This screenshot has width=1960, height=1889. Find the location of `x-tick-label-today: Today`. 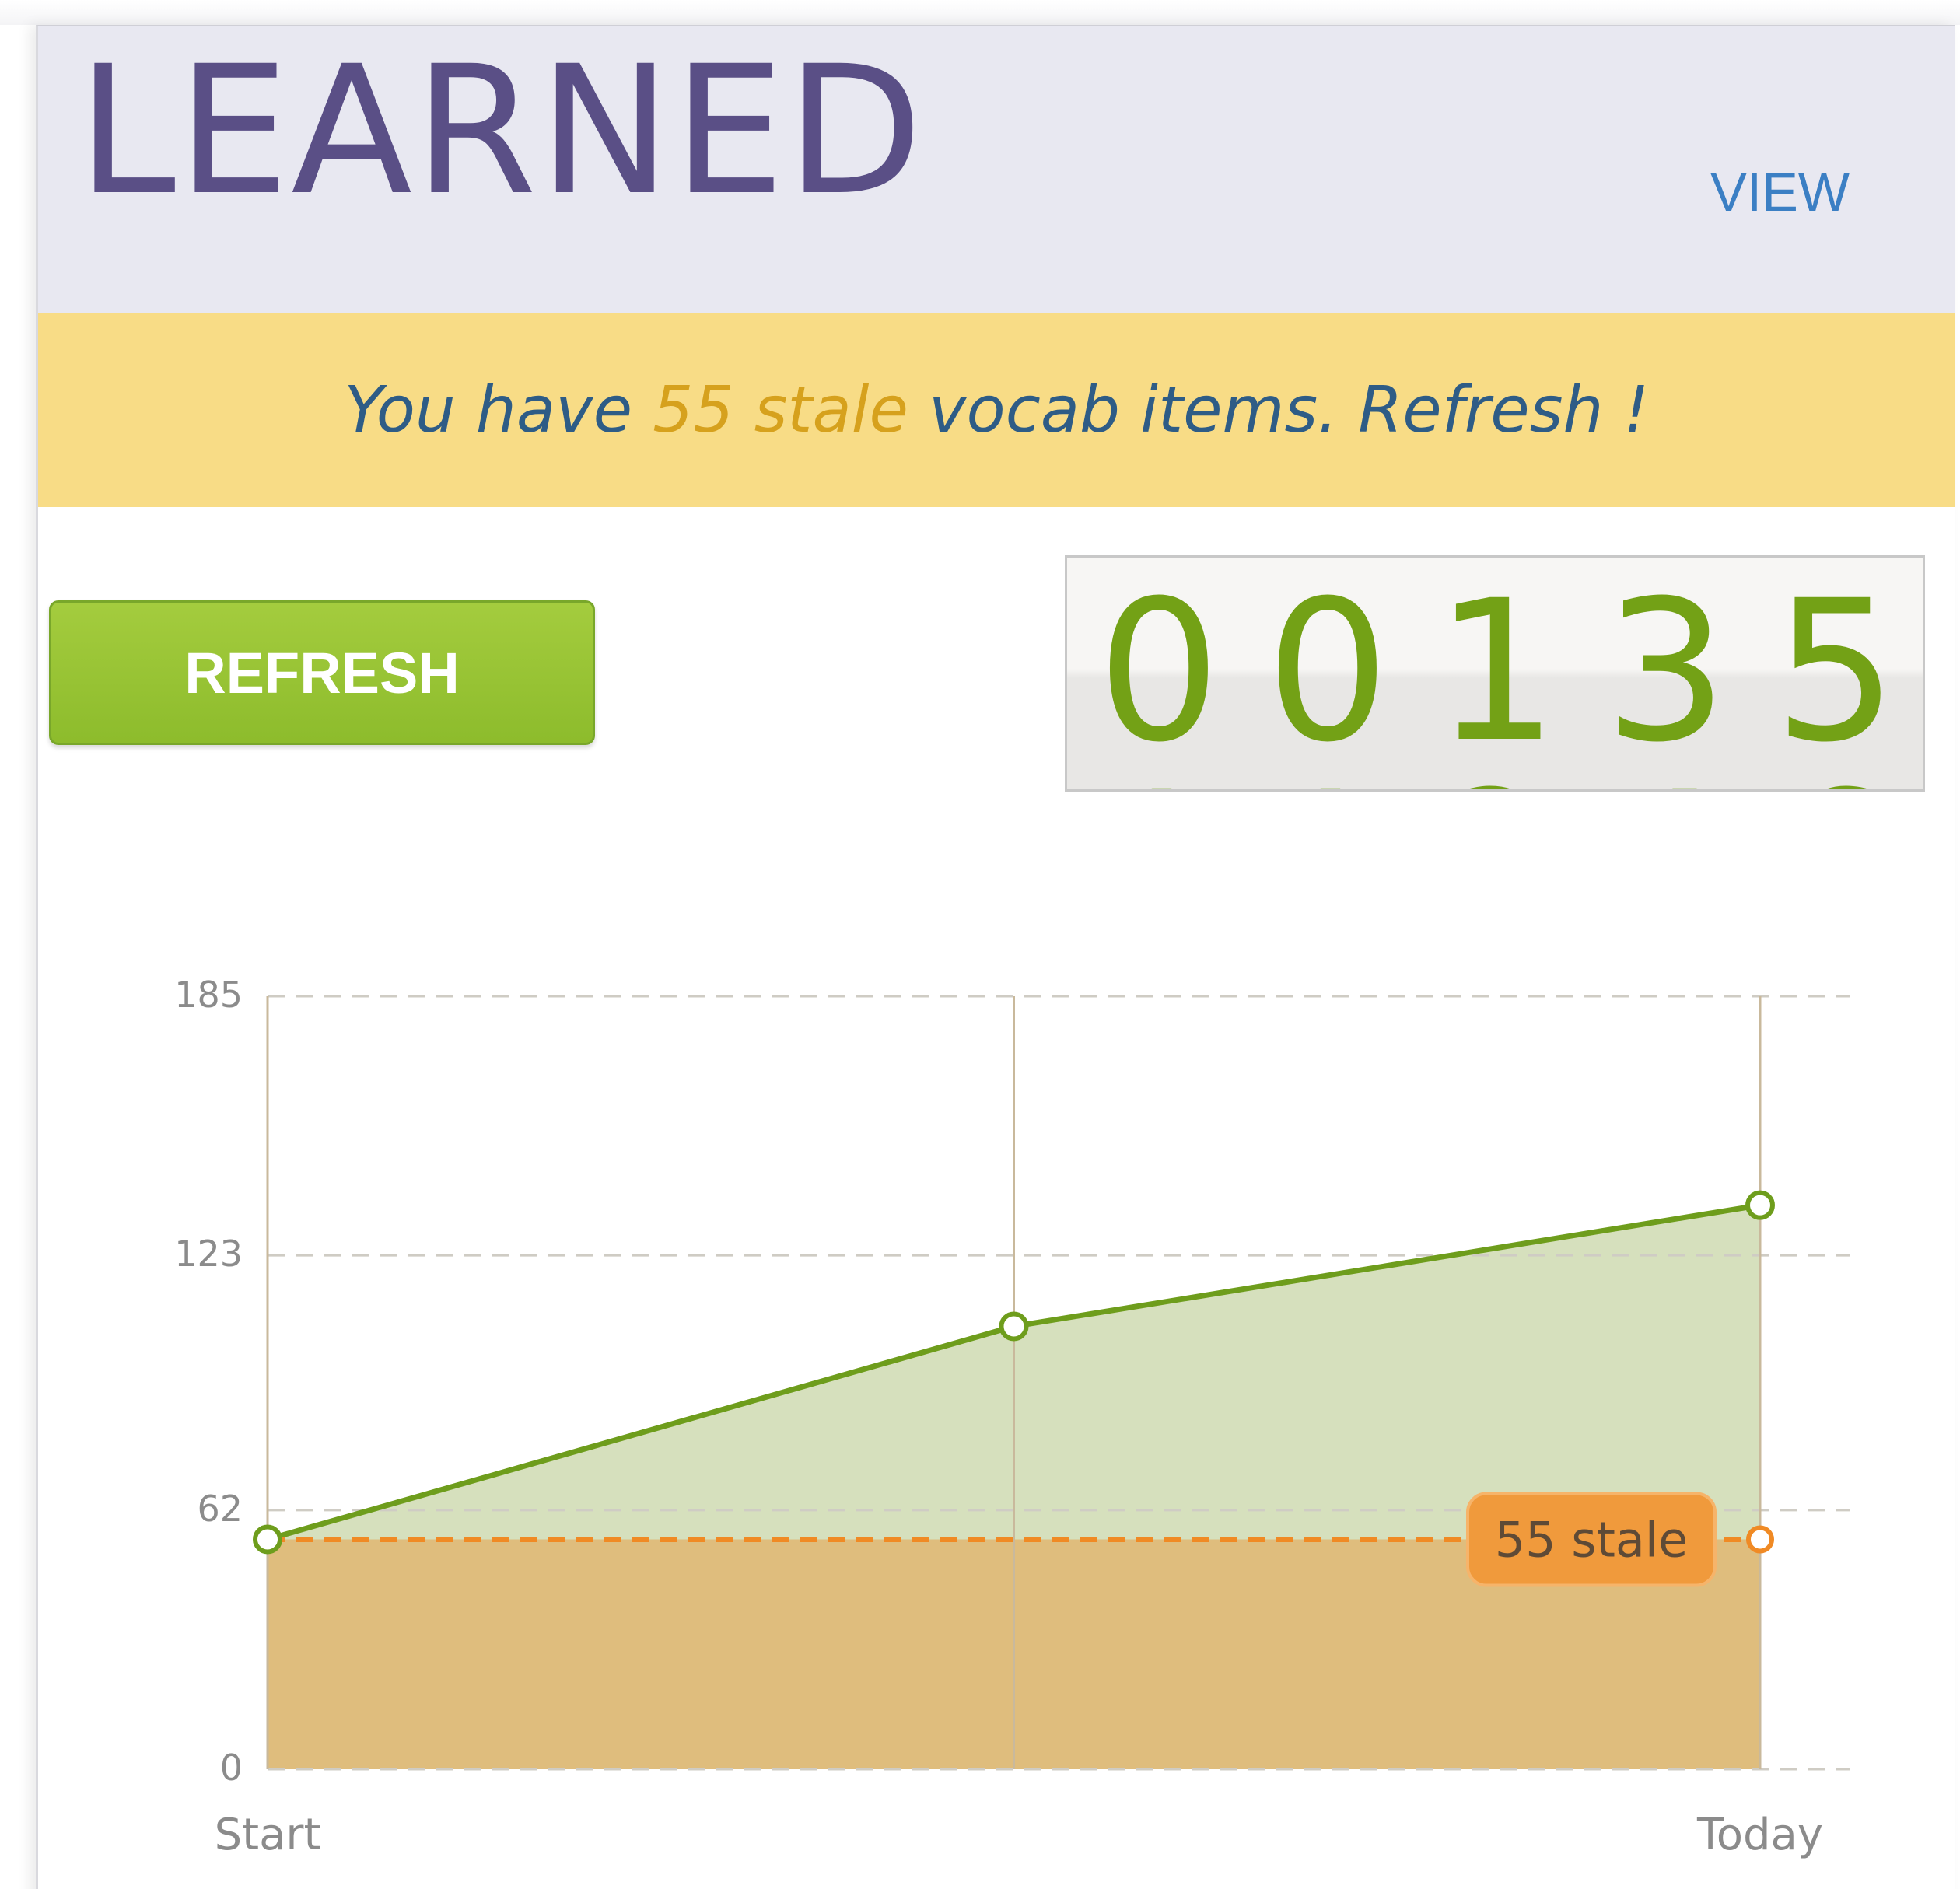

x-tick-label-today: Today is located at coordinates (1759, 1835).